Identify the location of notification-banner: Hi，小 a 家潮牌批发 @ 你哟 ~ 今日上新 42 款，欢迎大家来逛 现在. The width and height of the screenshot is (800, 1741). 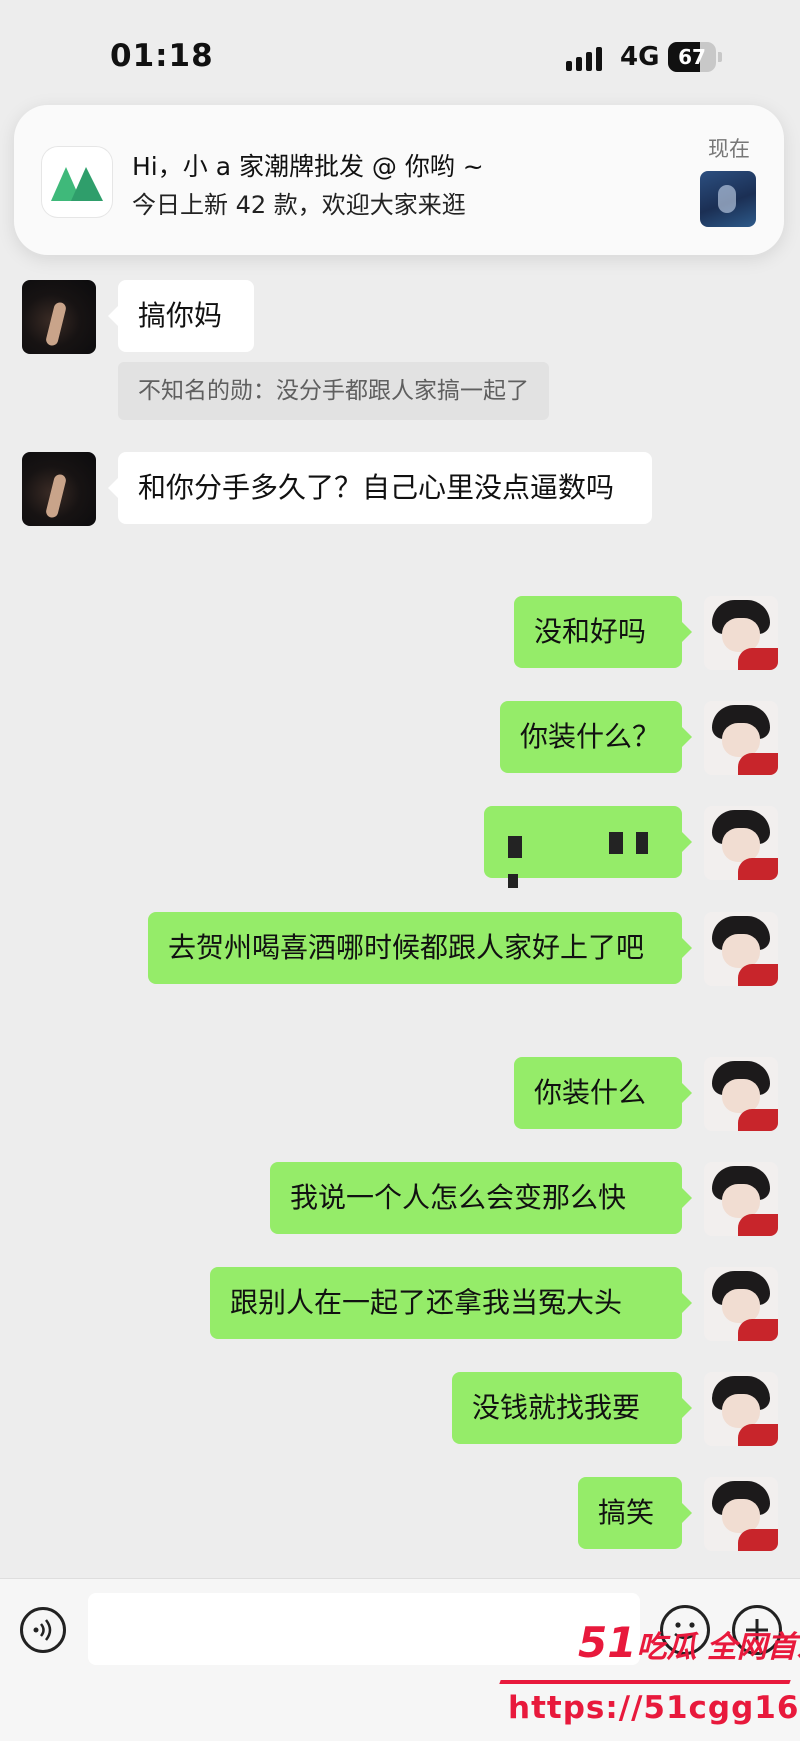
(399, 180).